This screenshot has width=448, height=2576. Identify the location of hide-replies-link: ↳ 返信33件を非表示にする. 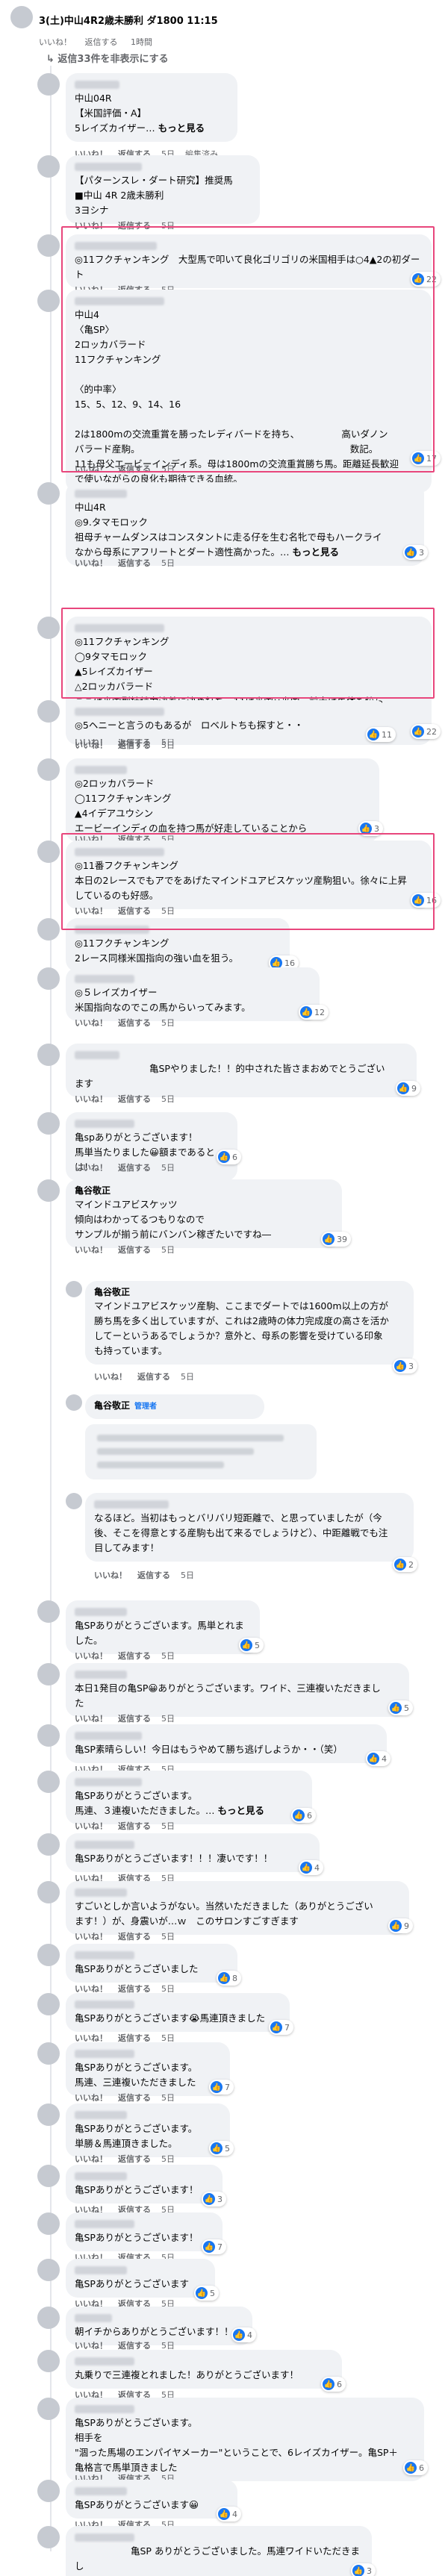
(107, 58).